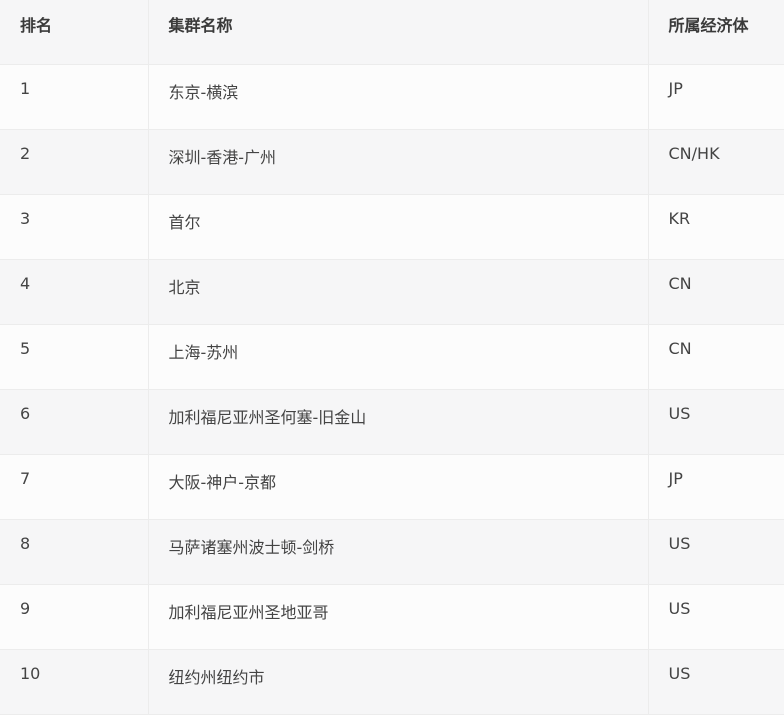 This screenshot has height=717, width=784. What do you see at coordinates (74, 32) in the screenshot?
I see `header-rank: 排名` at bounding box center [74, 32].